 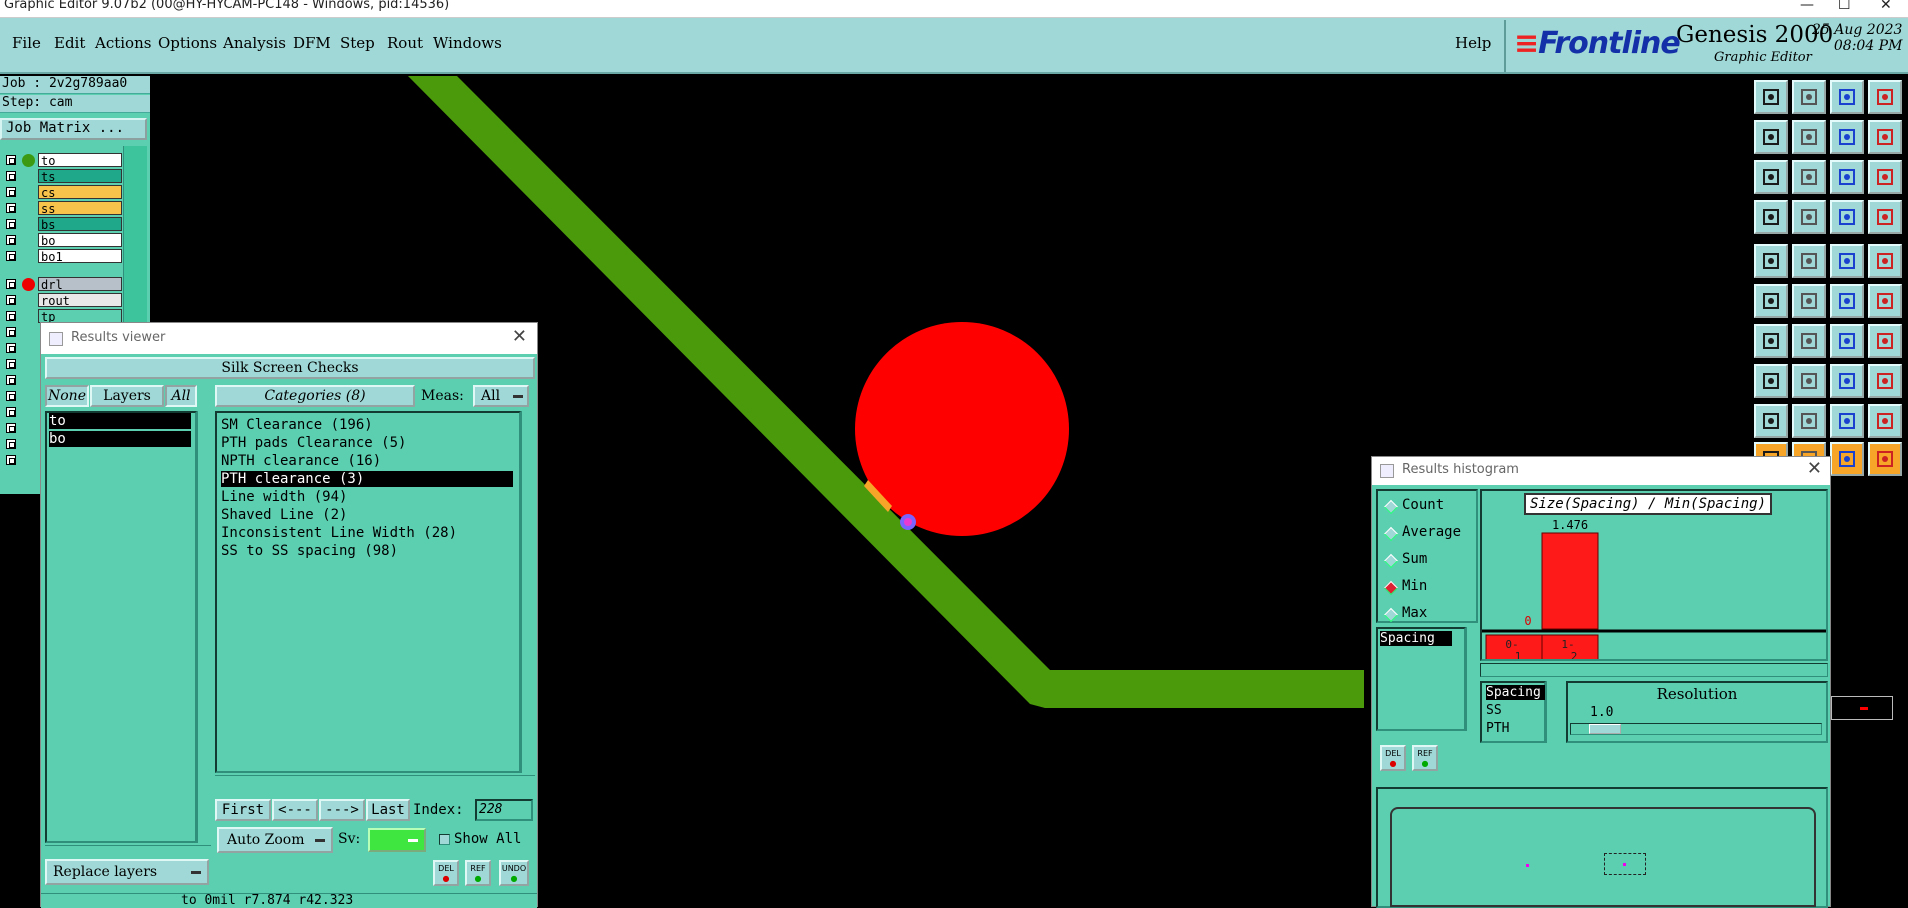 What do you see at coordinates (1625, 864) in the screenshot?
I see `preview-zoom-box` at bounding box center [1625, 864].